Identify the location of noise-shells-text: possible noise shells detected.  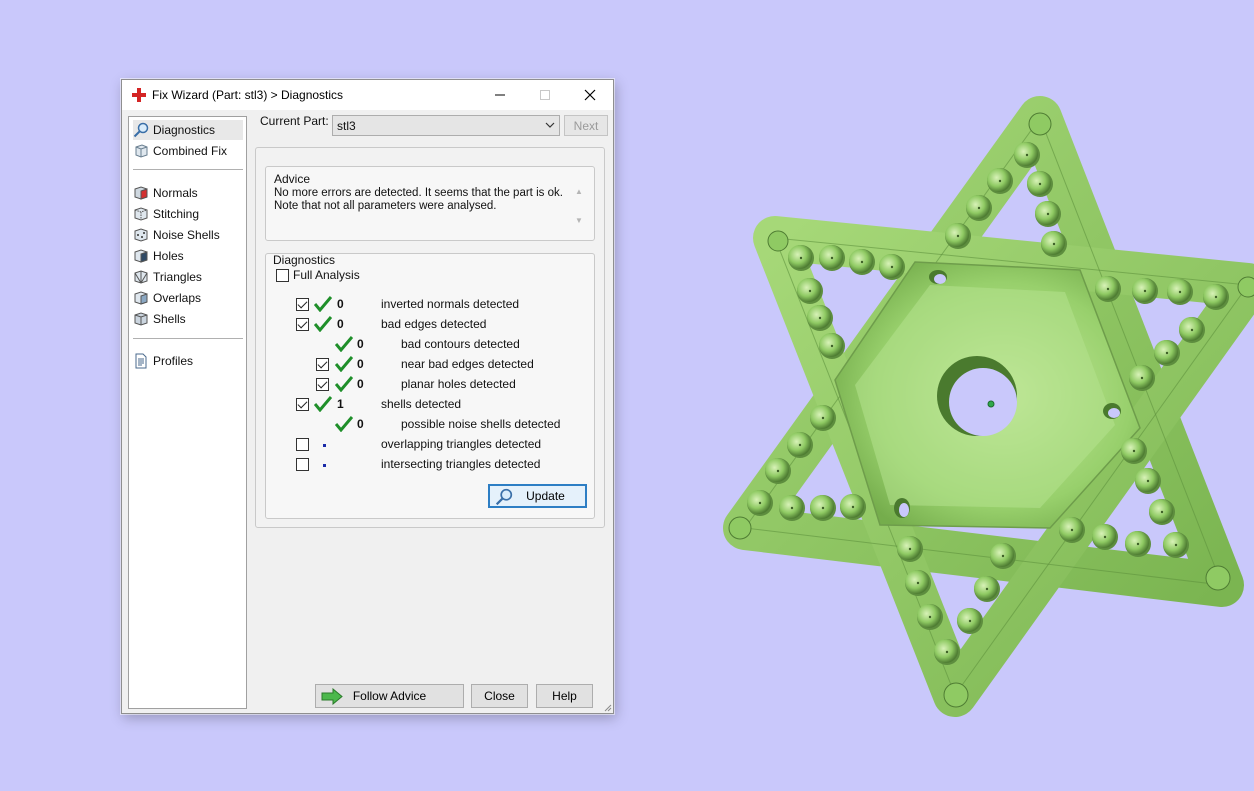
(481, 424).